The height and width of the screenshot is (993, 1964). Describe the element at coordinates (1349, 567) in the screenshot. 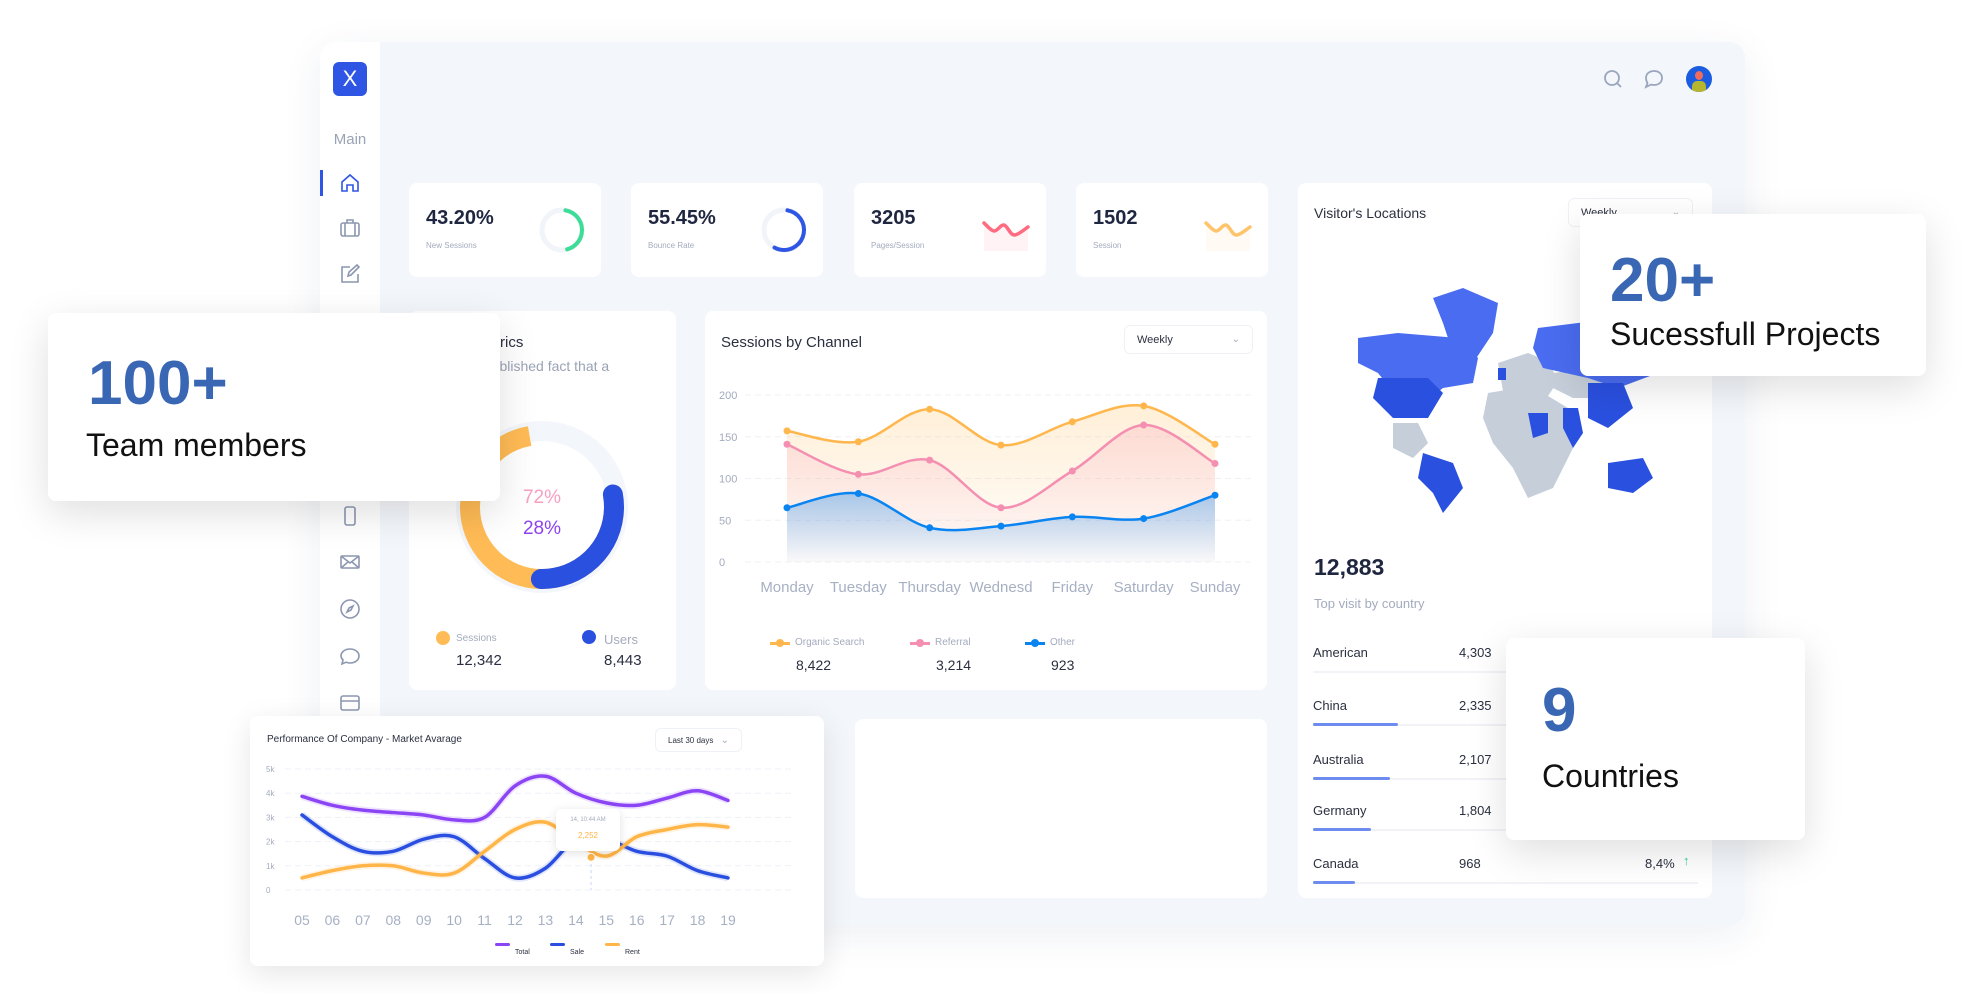

I see `visitors-total: 12,883` at that location.